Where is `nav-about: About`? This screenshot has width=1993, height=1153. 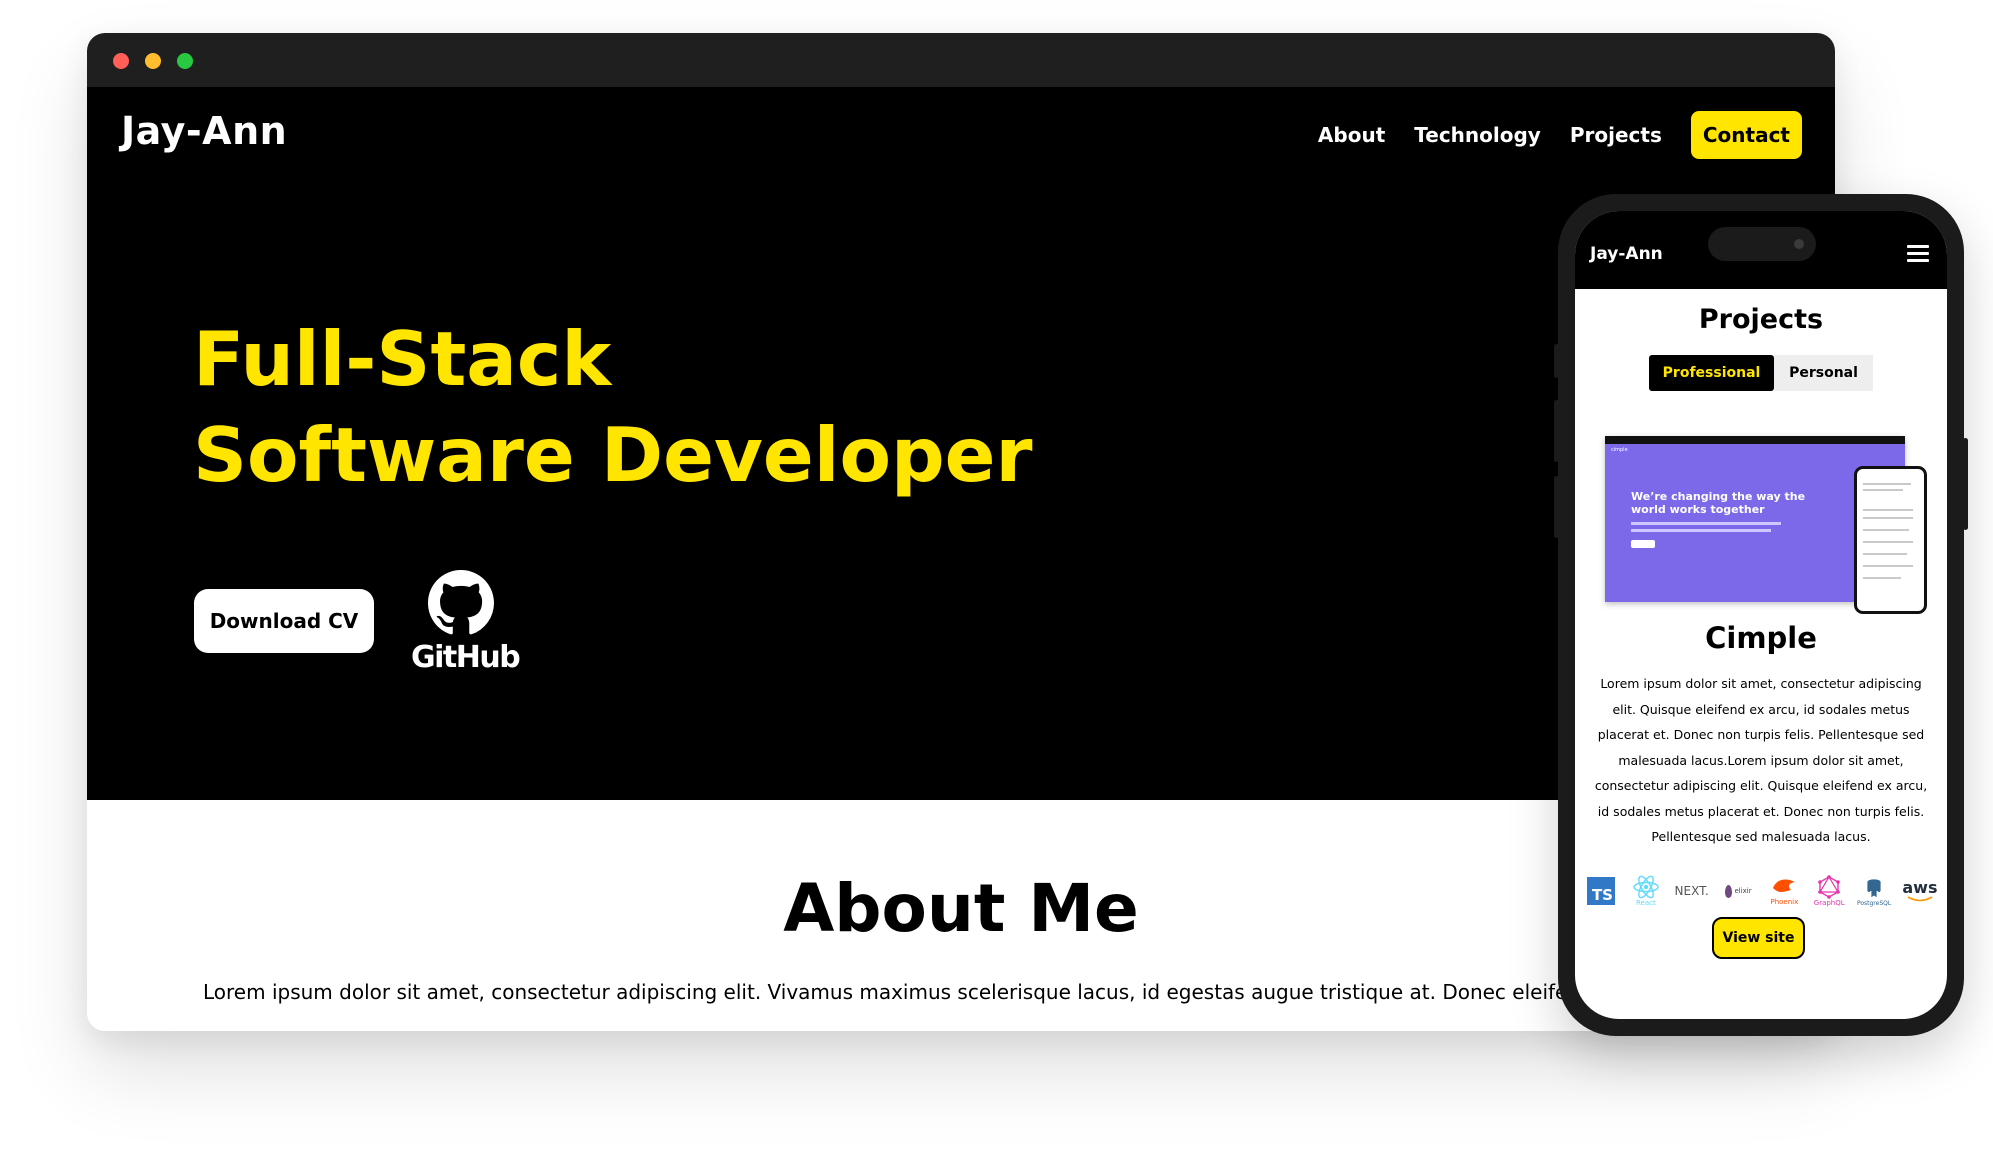 nav-about: About is located at coordinates (1351, 135).